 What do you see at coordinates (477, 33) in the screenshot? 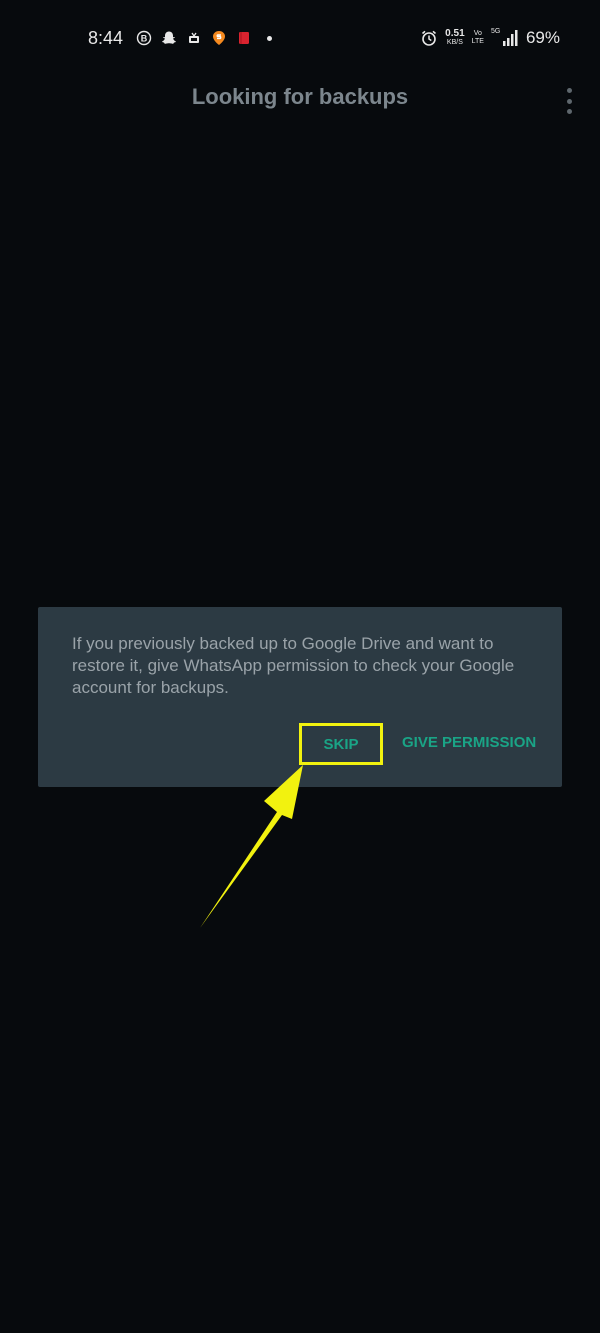
I see `volte-top: Vo` at bounding box center [477, 33].